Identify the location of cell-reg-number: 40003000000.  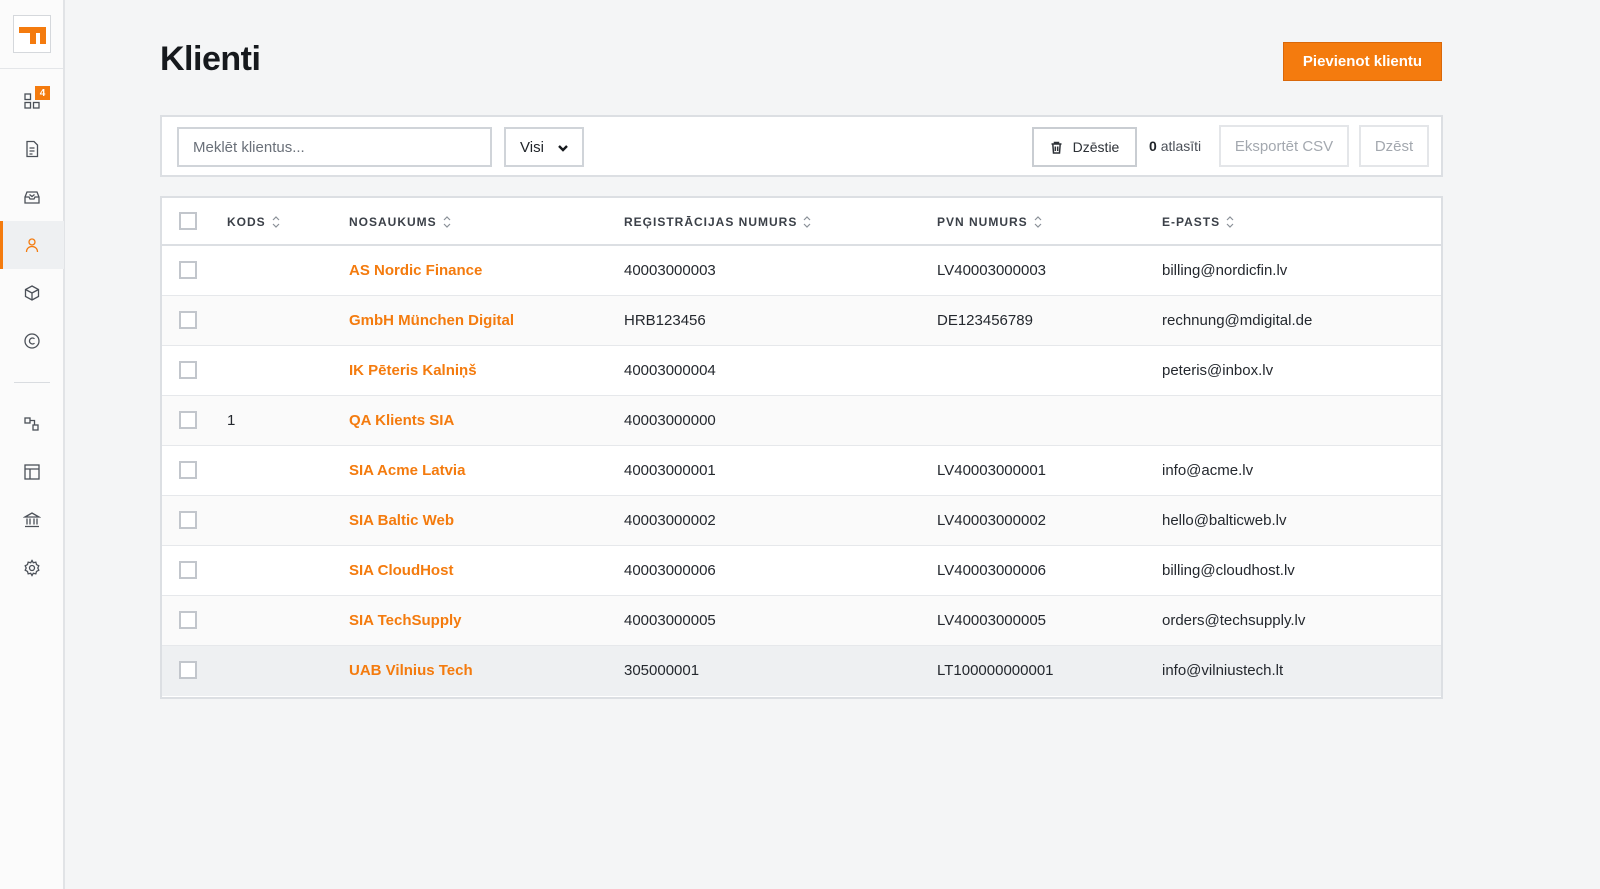
(670, 420).